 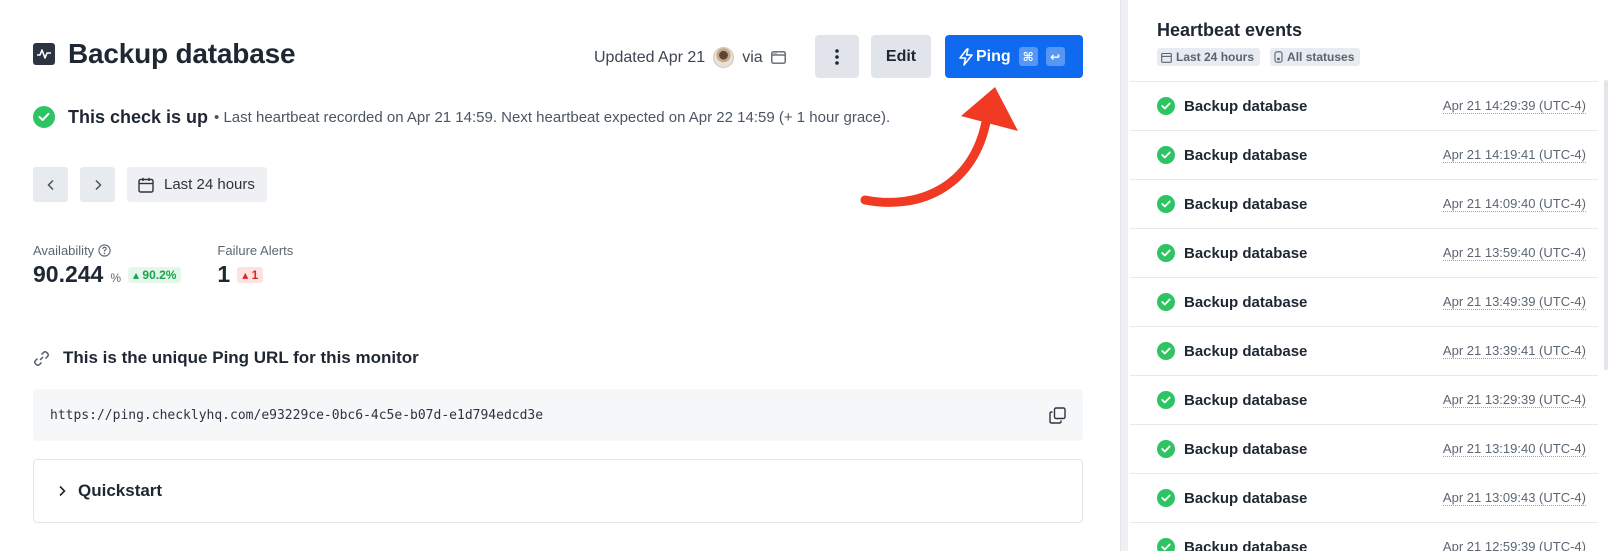 I want to click on failure-alerts-delta: 1, so click(x=255, y=275).